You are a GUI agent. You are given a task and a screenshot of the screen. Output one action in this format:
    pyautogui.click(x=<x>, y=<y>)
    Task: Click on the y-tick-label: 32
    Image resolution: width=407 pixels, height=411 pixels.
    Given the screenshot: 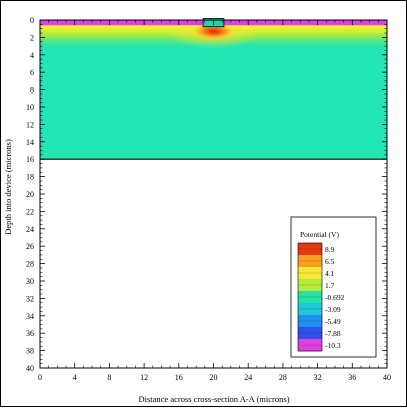 What is the action you would take?
    pyautogui.click(x=30, y=298)
    